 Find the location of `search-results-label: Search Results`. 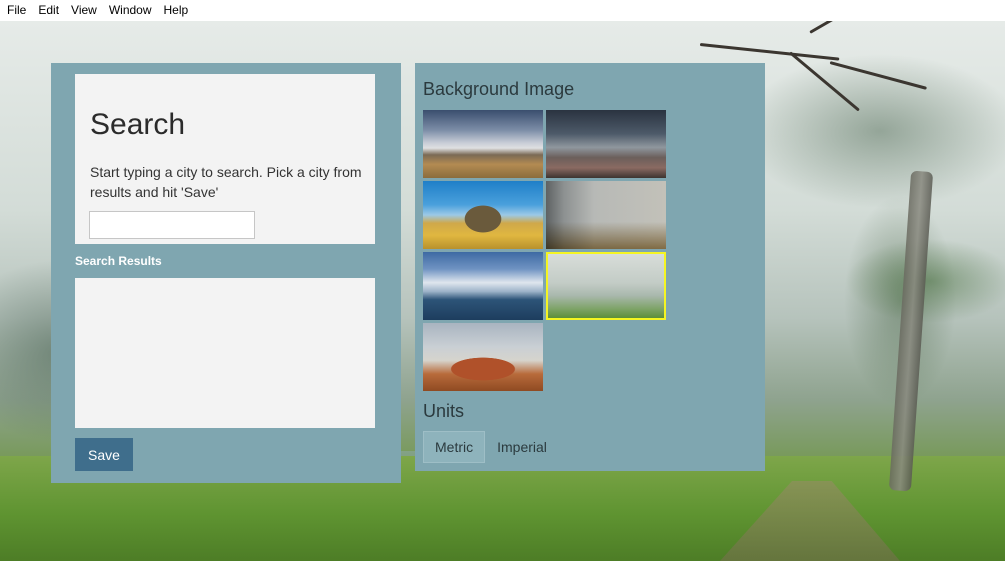

search-results-label: Search Results is located at coordinates (118, 261).